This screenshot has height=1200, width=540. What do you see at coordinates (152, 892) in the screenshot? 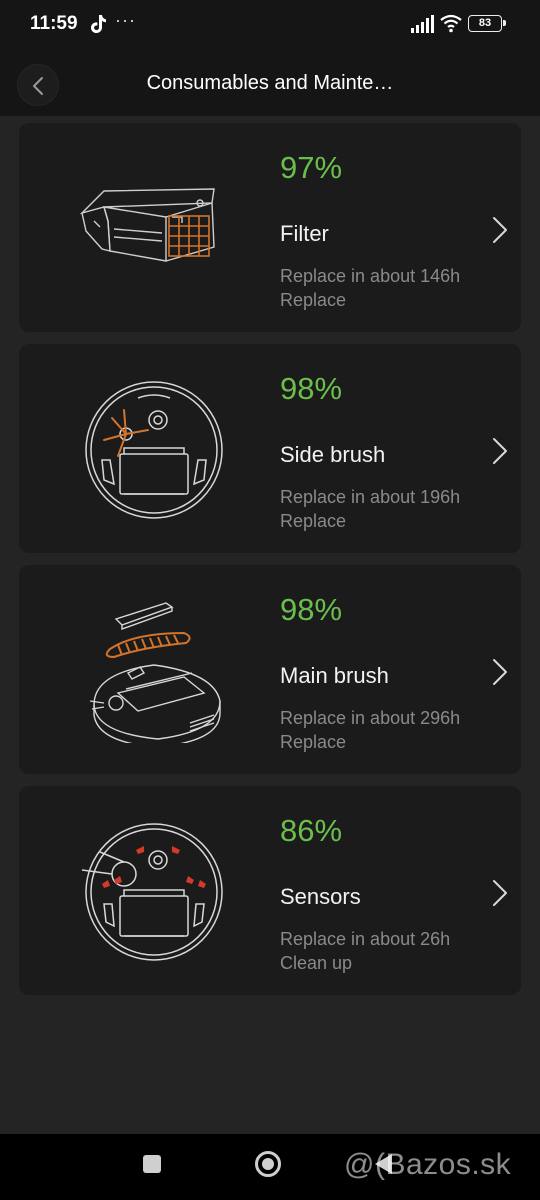
I see `sensors-illustration-icon` at bounding box center [152, 892].